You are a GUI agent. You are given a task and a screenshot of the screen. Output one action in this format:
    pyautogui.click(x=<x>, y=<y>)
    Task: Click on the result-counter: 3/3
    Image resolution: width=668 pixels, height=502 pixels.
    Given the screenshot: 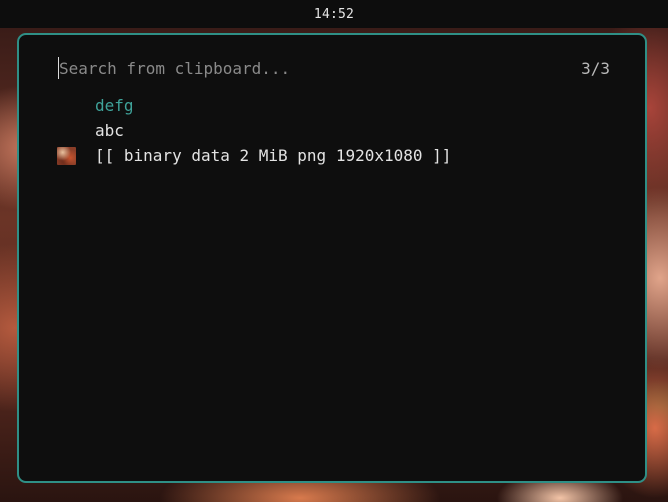 What is the action you would take?
    pyautogui.click(x=595, y=68)
    